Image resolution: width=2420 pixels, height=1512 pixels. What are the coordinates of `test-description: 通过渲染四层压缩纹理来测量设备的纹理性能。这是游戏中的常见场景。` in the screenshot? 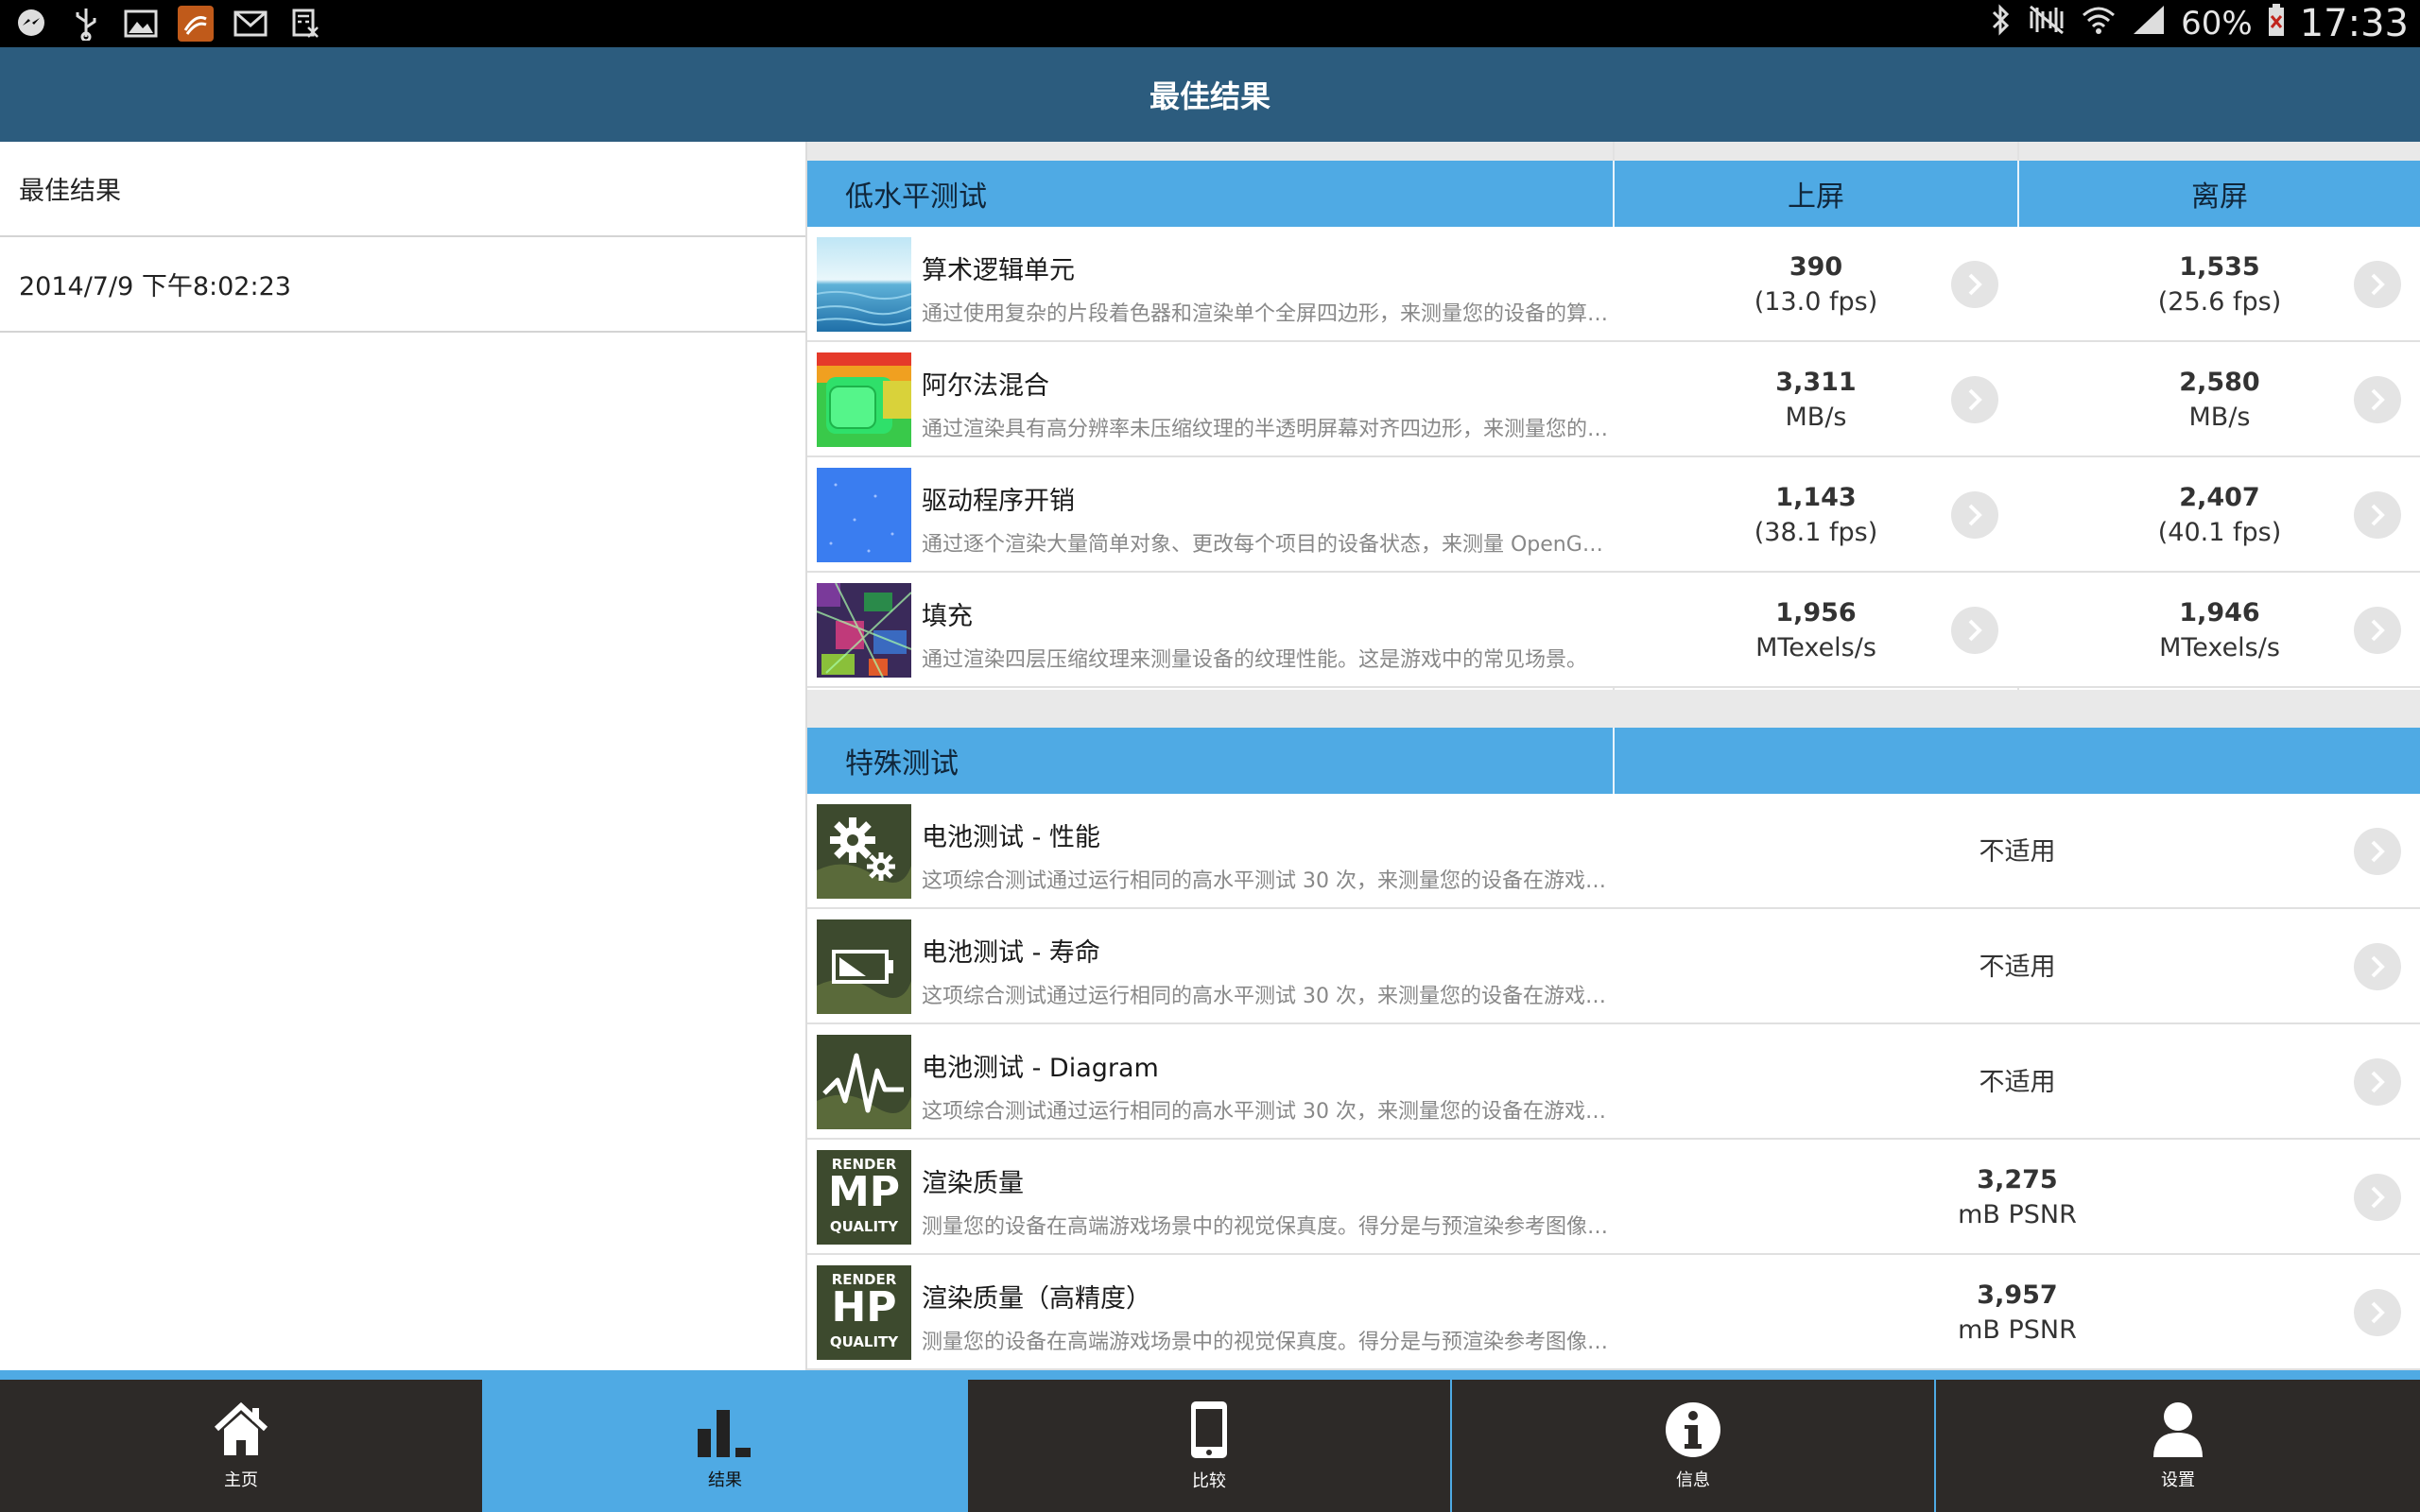 It's located at (1255, 660).